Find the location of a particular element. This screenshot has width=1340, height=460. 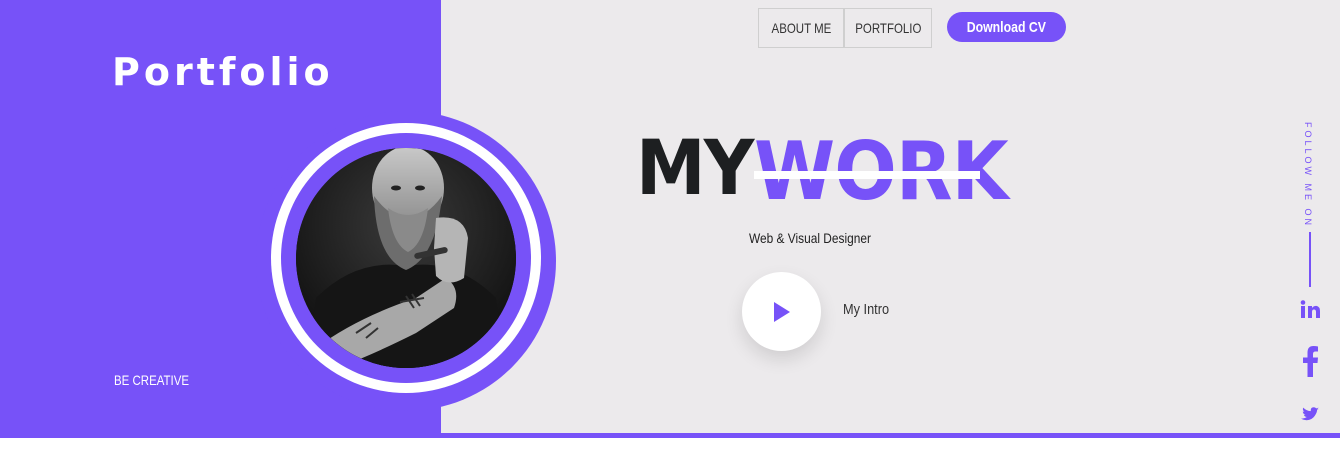

about-me-button: ABOUT ME is located at coordinates (801, 28).